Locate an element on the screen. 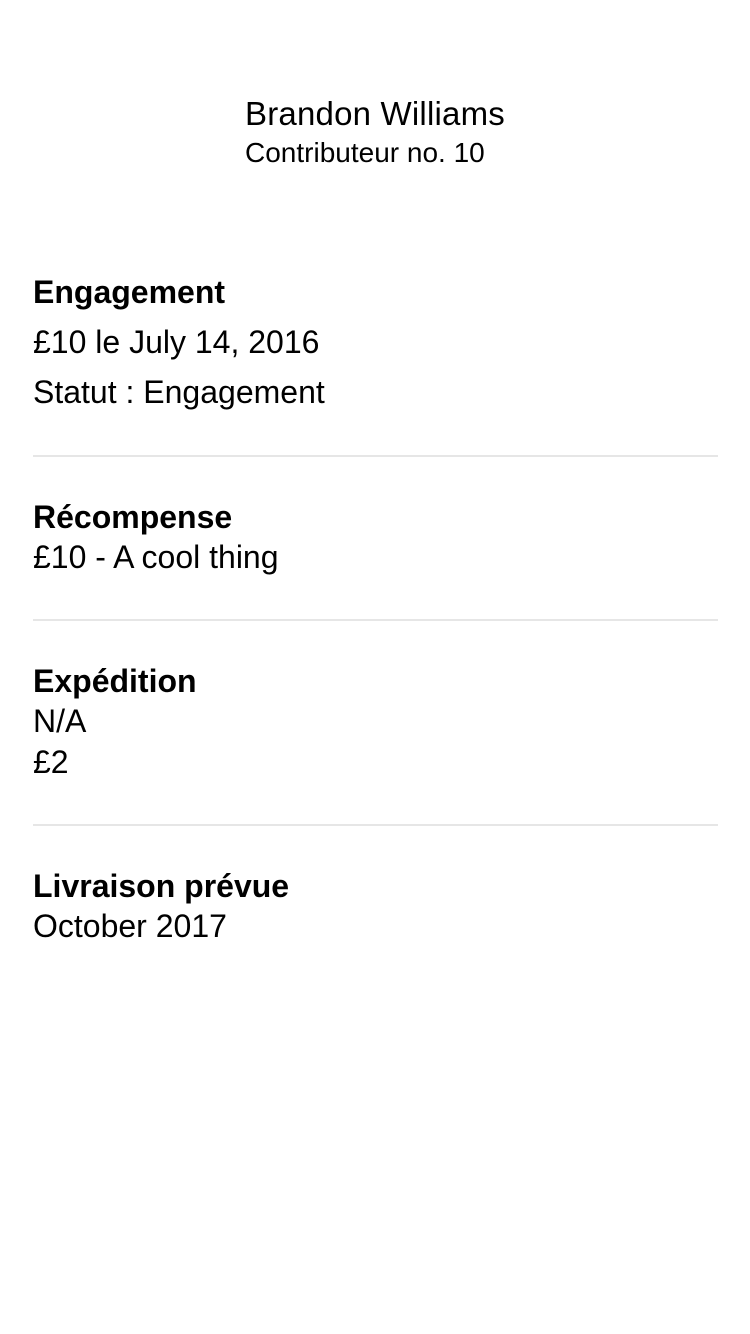 The height and width of the screenshot is (1334, 750). reward-description: £10 - A cool thing is located at coordinates (156, 557).